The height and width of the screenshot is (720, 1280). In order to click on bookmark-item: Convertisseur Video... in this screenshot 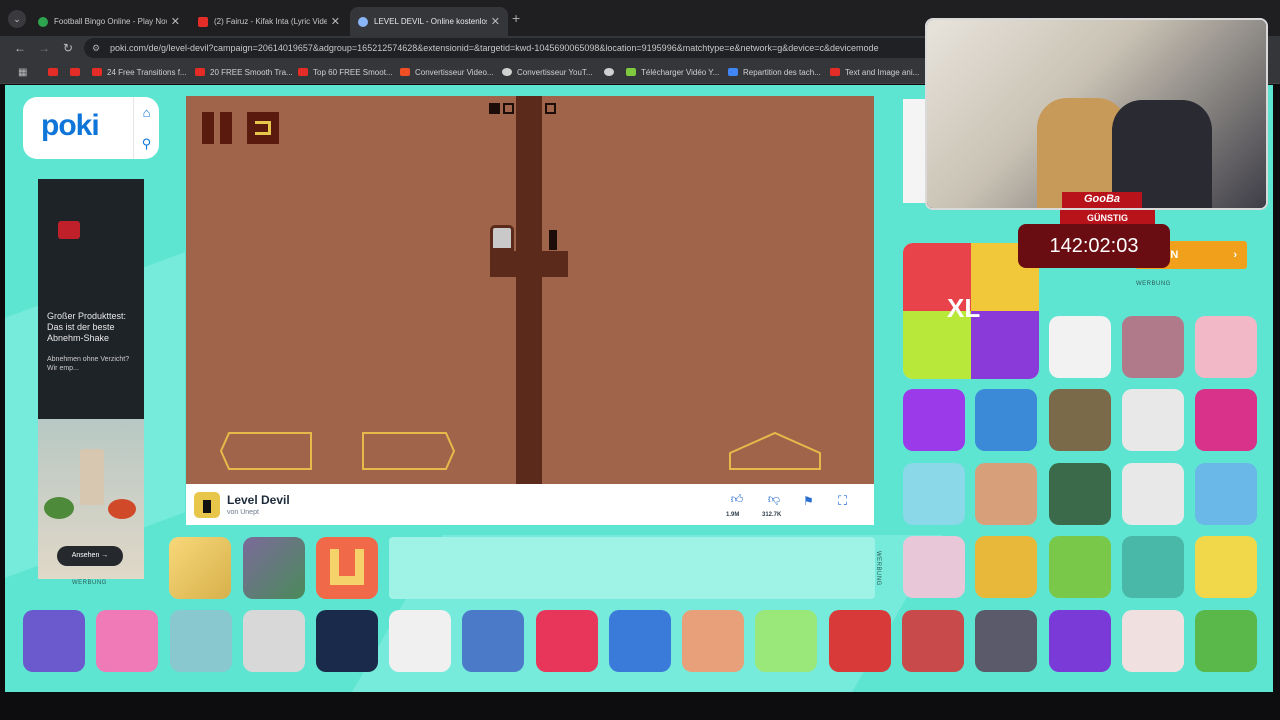, I will do `click(447, 72)`.